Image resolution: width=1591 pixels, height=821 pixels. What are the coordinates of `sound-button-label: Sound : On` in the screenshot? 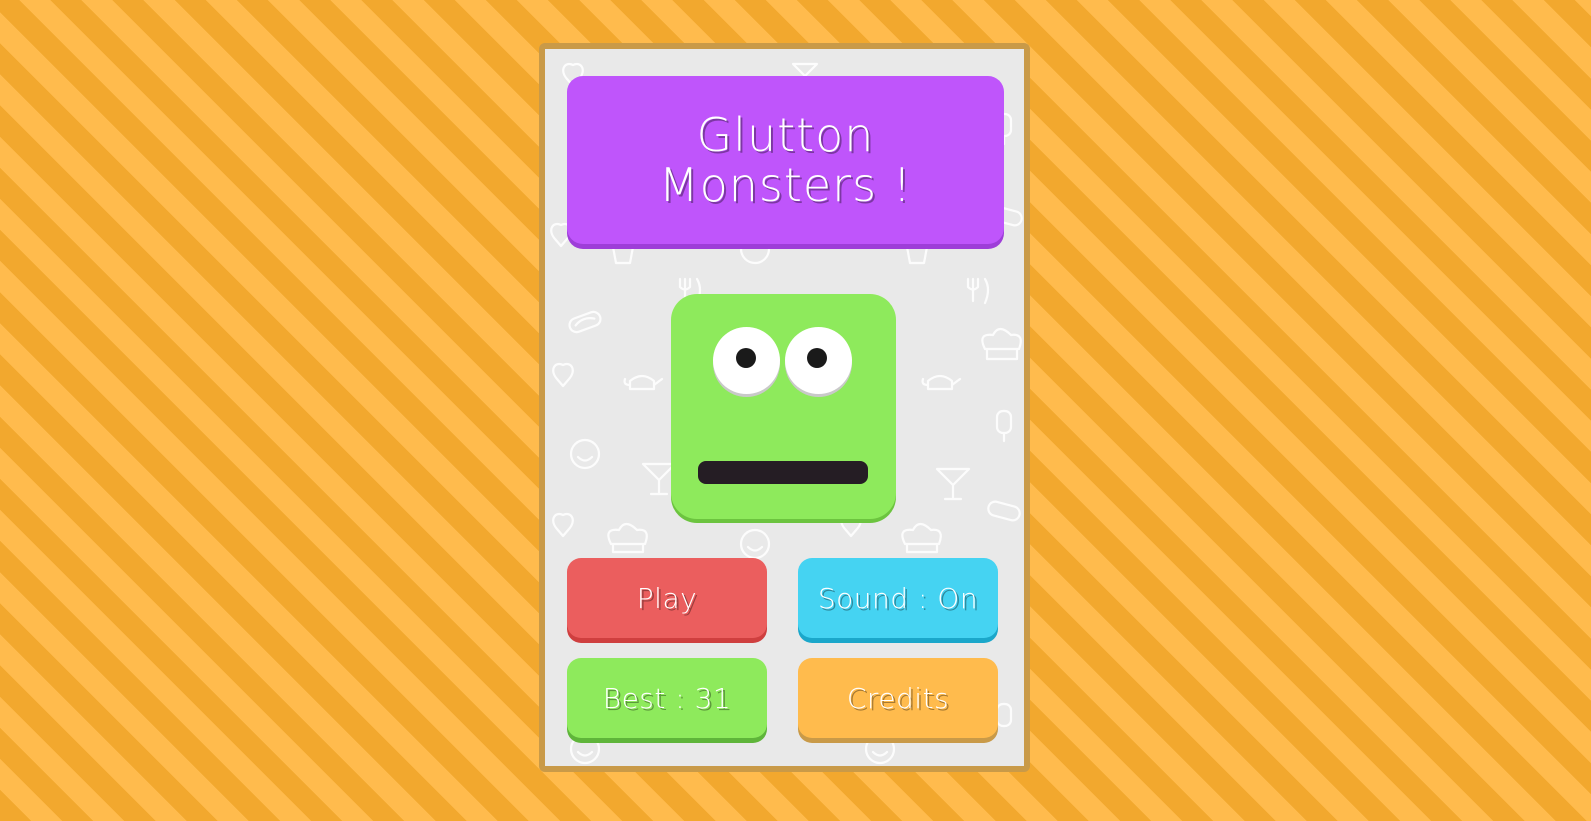 It's located at (898, 598).